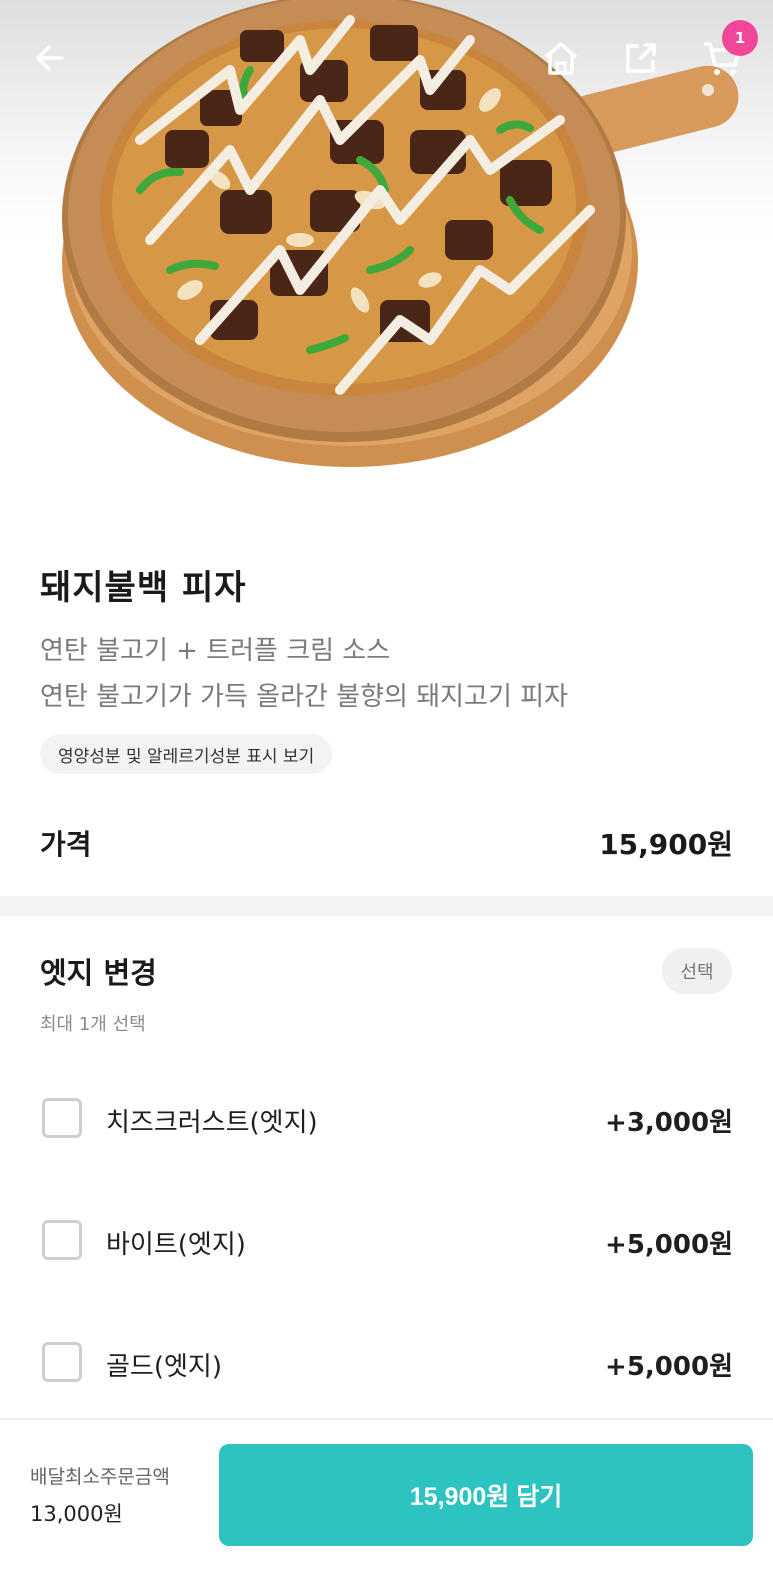 This screenshot has width=773, height=1570. I want to click on option-group-limit: 최대 1개 선택, so click(93, 1024).